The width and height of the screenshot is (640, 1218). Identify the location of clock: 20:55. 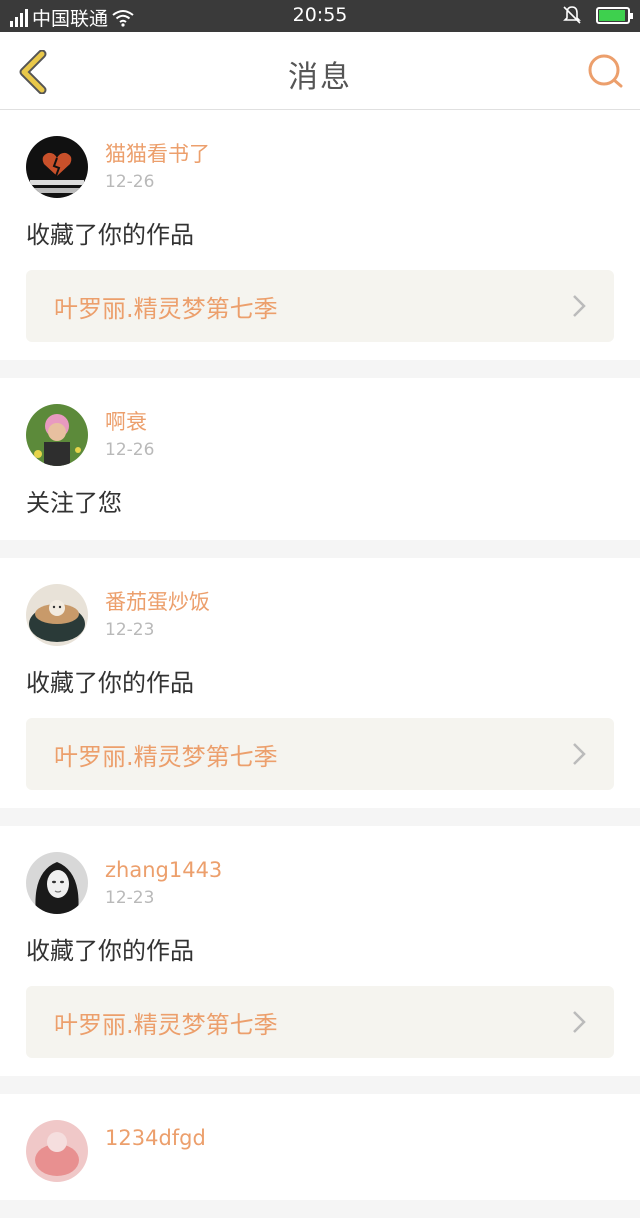
(320, 15).